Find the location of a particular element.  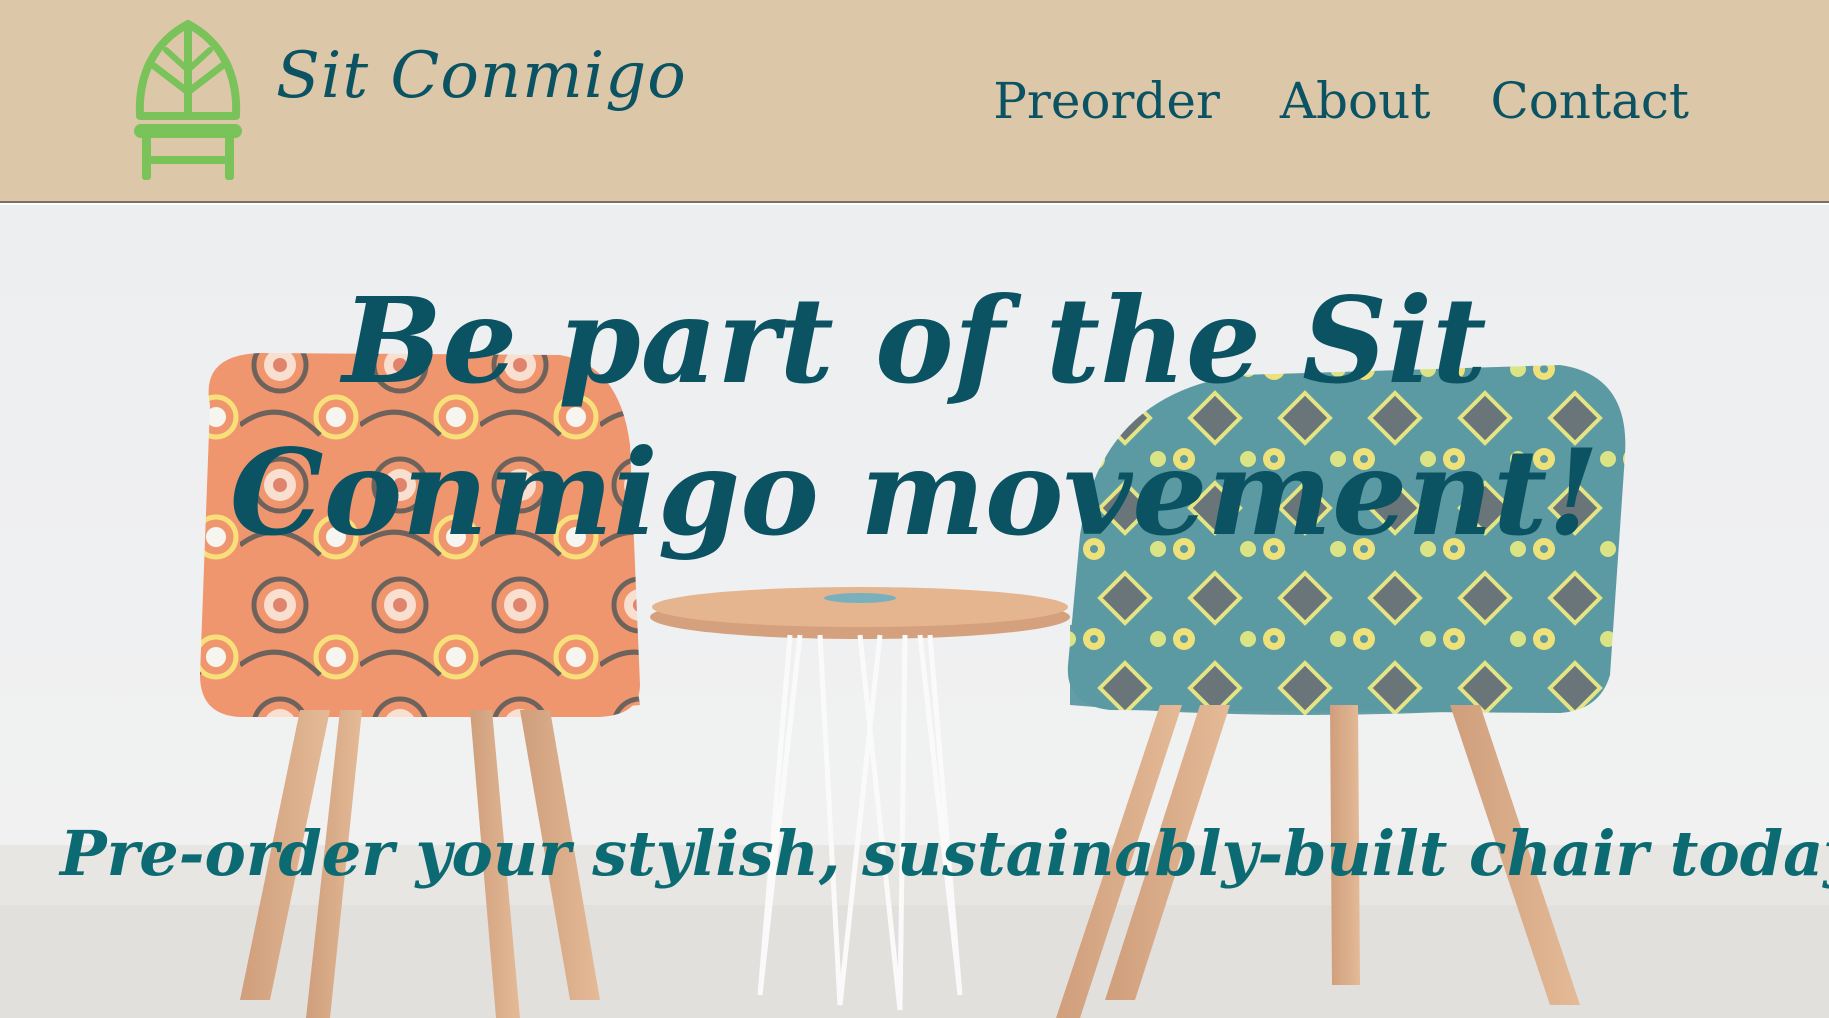

nav-preorder-link: Preorder is located at coordinates (1106, 101).